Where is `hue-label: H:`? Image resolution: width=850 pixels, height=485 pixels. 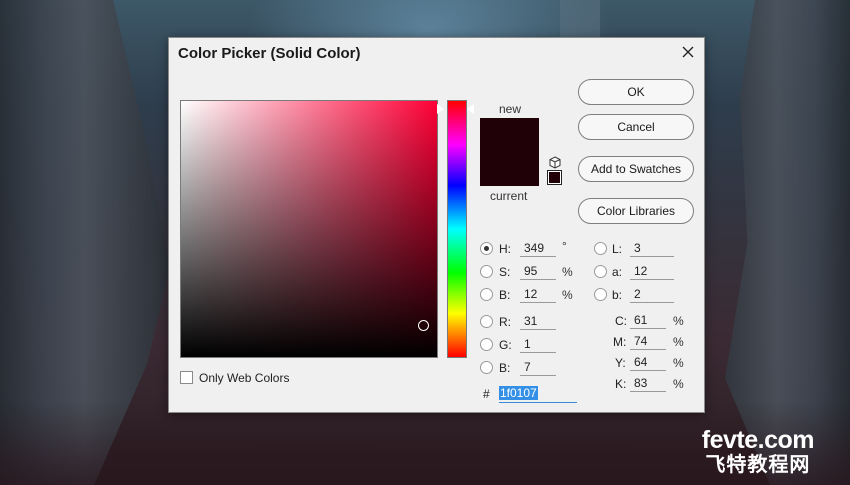
hue-label: H: is located at coordinates (505, 249).